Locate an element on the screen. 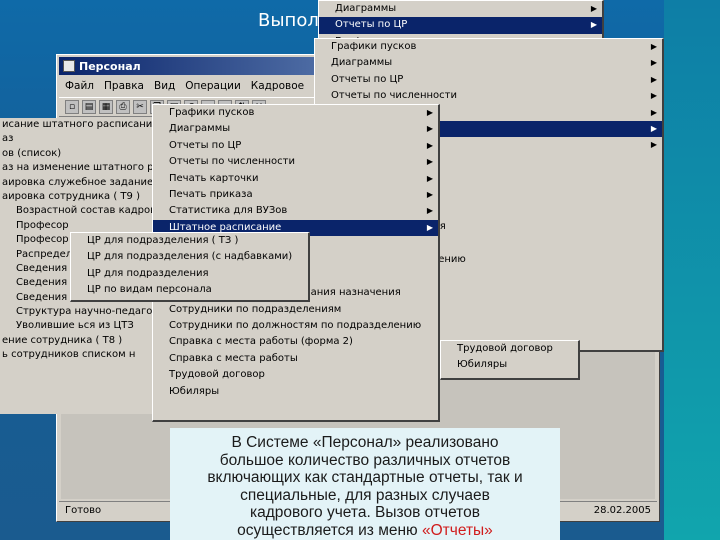 This screenshot has width=720, height=540. menubar-item: Операции is located at coordinates (212, 86).